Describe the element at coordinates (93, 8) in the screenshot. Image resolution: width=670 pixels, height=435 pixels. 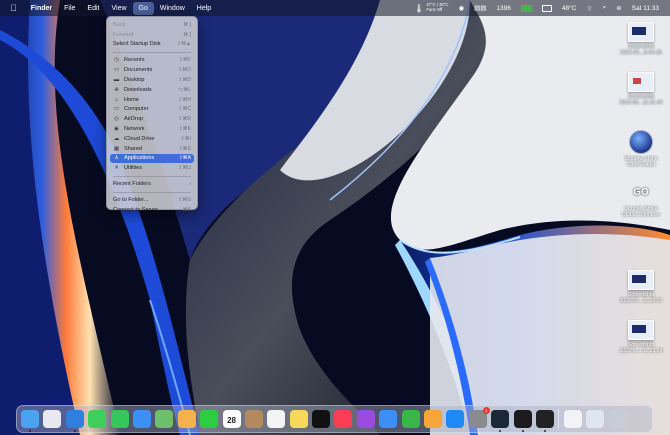
I see `menu-edit: Edit` at that location.